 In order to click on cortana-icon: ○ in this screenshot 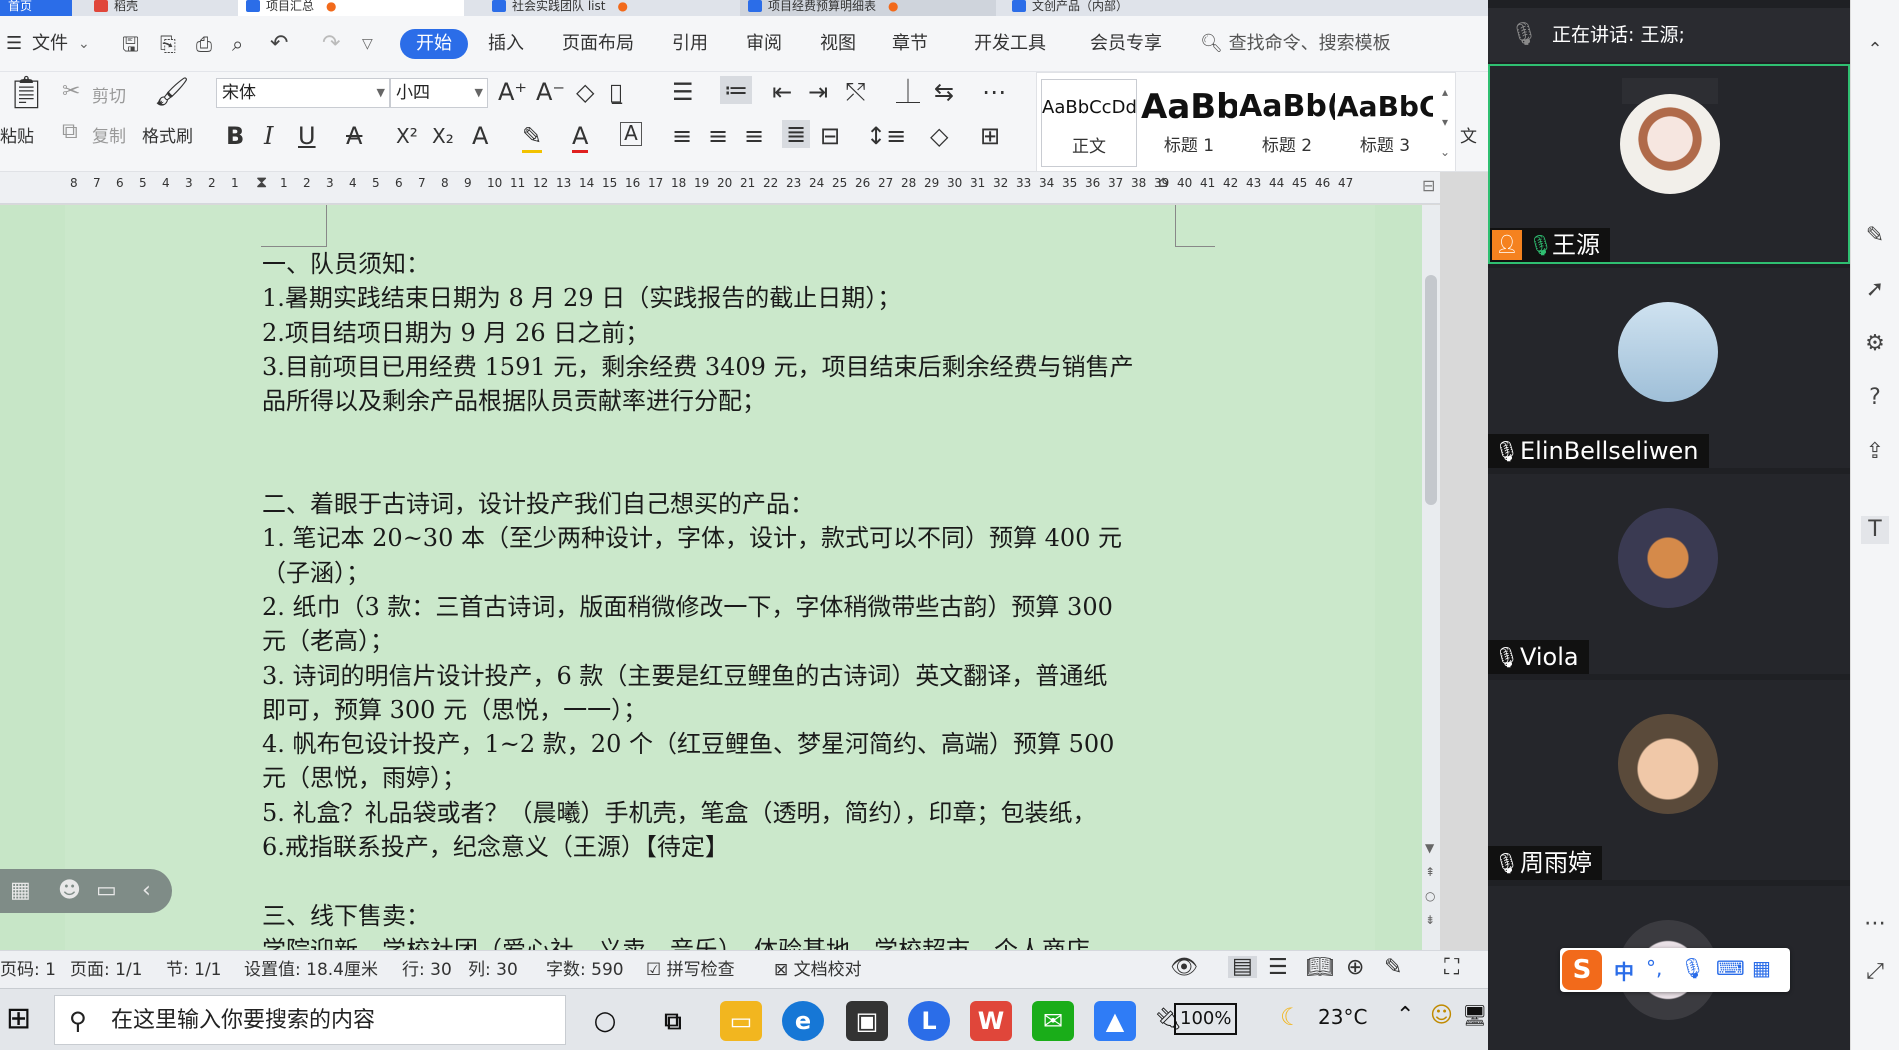, I will do `click(605, 1021)`.